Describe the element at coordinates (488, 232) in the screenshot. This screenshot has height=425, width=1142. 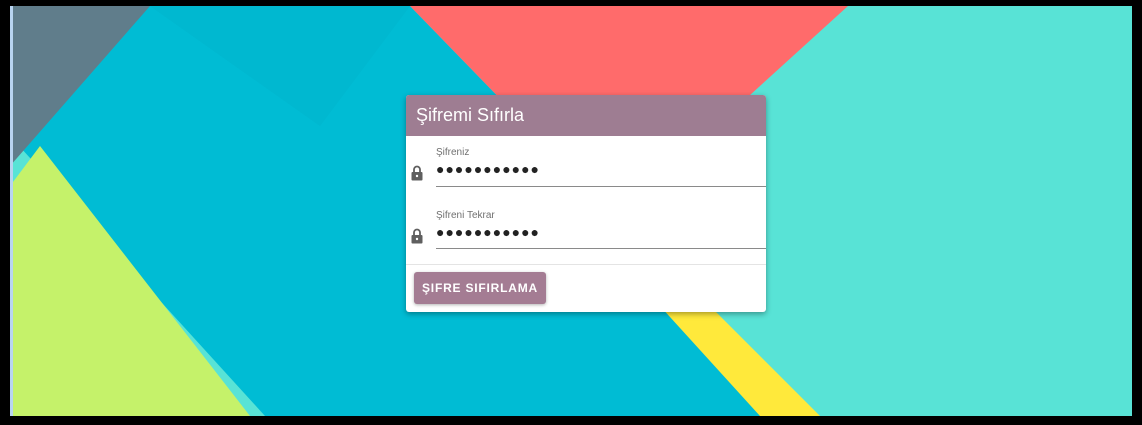
I see `password-repeat-input: ●●●●●●●●●●●` at that location.